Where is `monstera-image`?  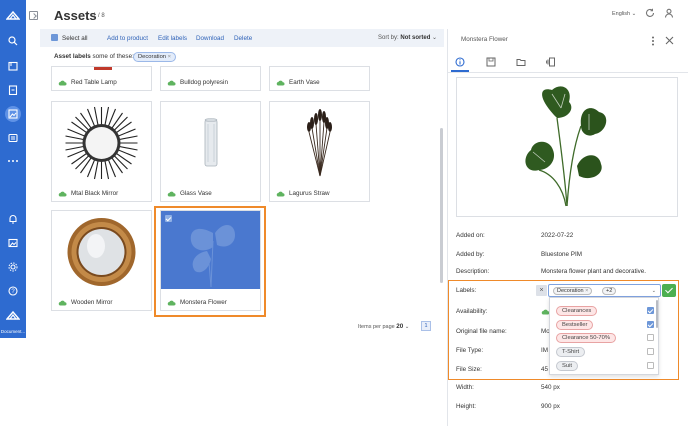
monstera-image is located at coordinates (566, 146).